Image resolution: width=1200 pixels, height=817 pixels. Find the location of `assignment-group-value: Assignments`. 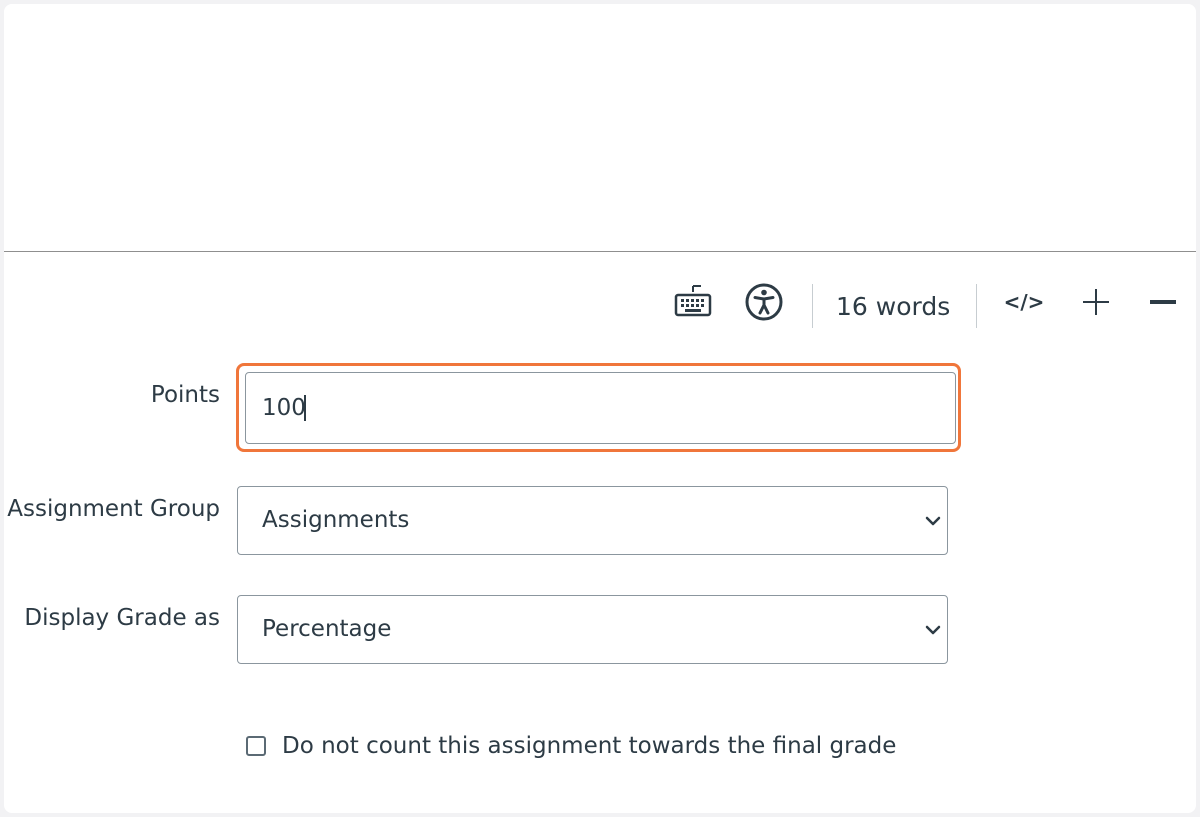

assignment-group-value: Assignments is located at coordinates (336, 520).